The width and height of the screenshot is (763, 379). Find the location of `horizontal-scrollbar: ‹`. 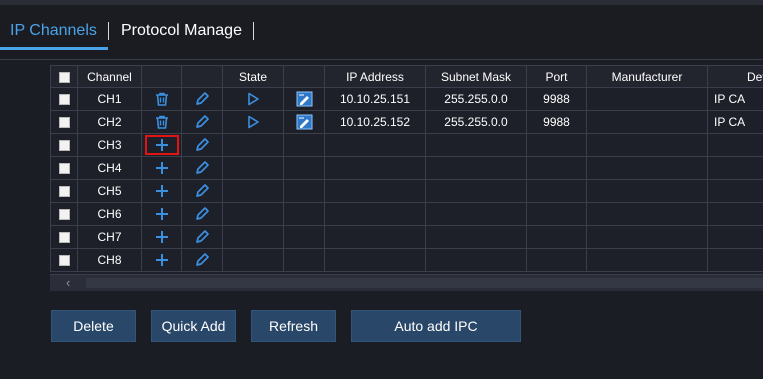

horizontal-scrollbar: ‹ is located at coordinates (406, 282).